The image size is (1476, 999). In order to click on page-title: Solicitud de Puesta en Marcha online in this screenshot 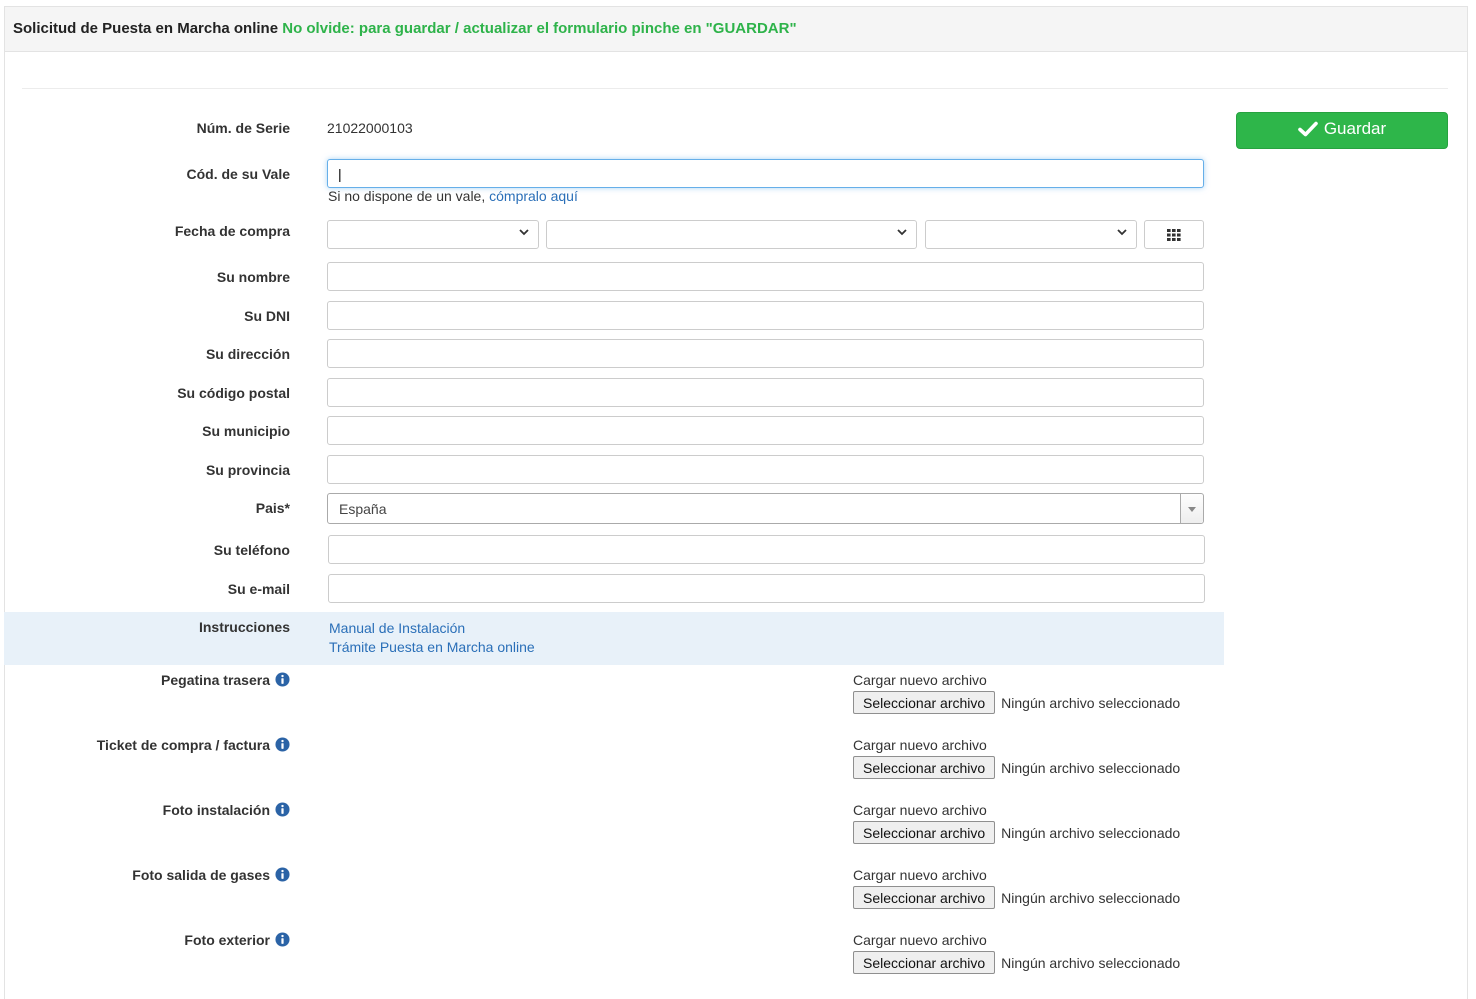, I will do `click(146, 28)`.